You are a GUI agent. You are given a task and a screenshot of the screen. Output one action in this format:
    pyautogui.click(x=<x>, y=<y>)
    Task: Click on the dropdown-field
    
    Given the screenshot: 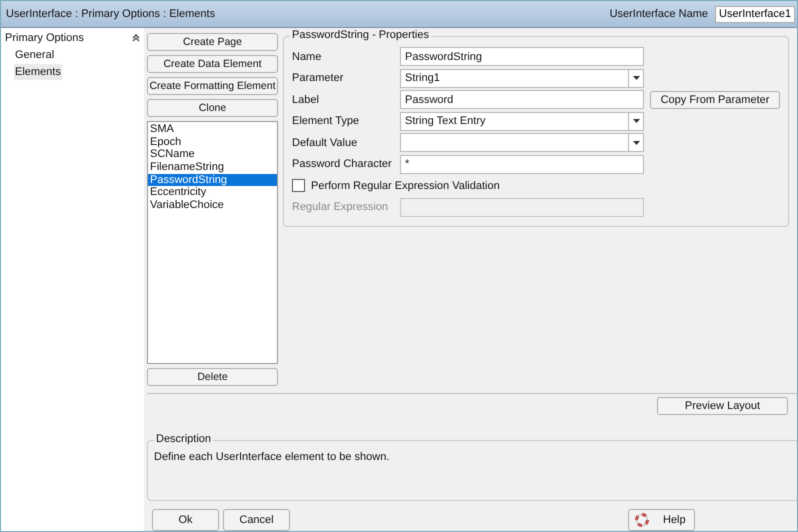 What is the action you would take?
    pyautogui.click(x=522, y=142)
    